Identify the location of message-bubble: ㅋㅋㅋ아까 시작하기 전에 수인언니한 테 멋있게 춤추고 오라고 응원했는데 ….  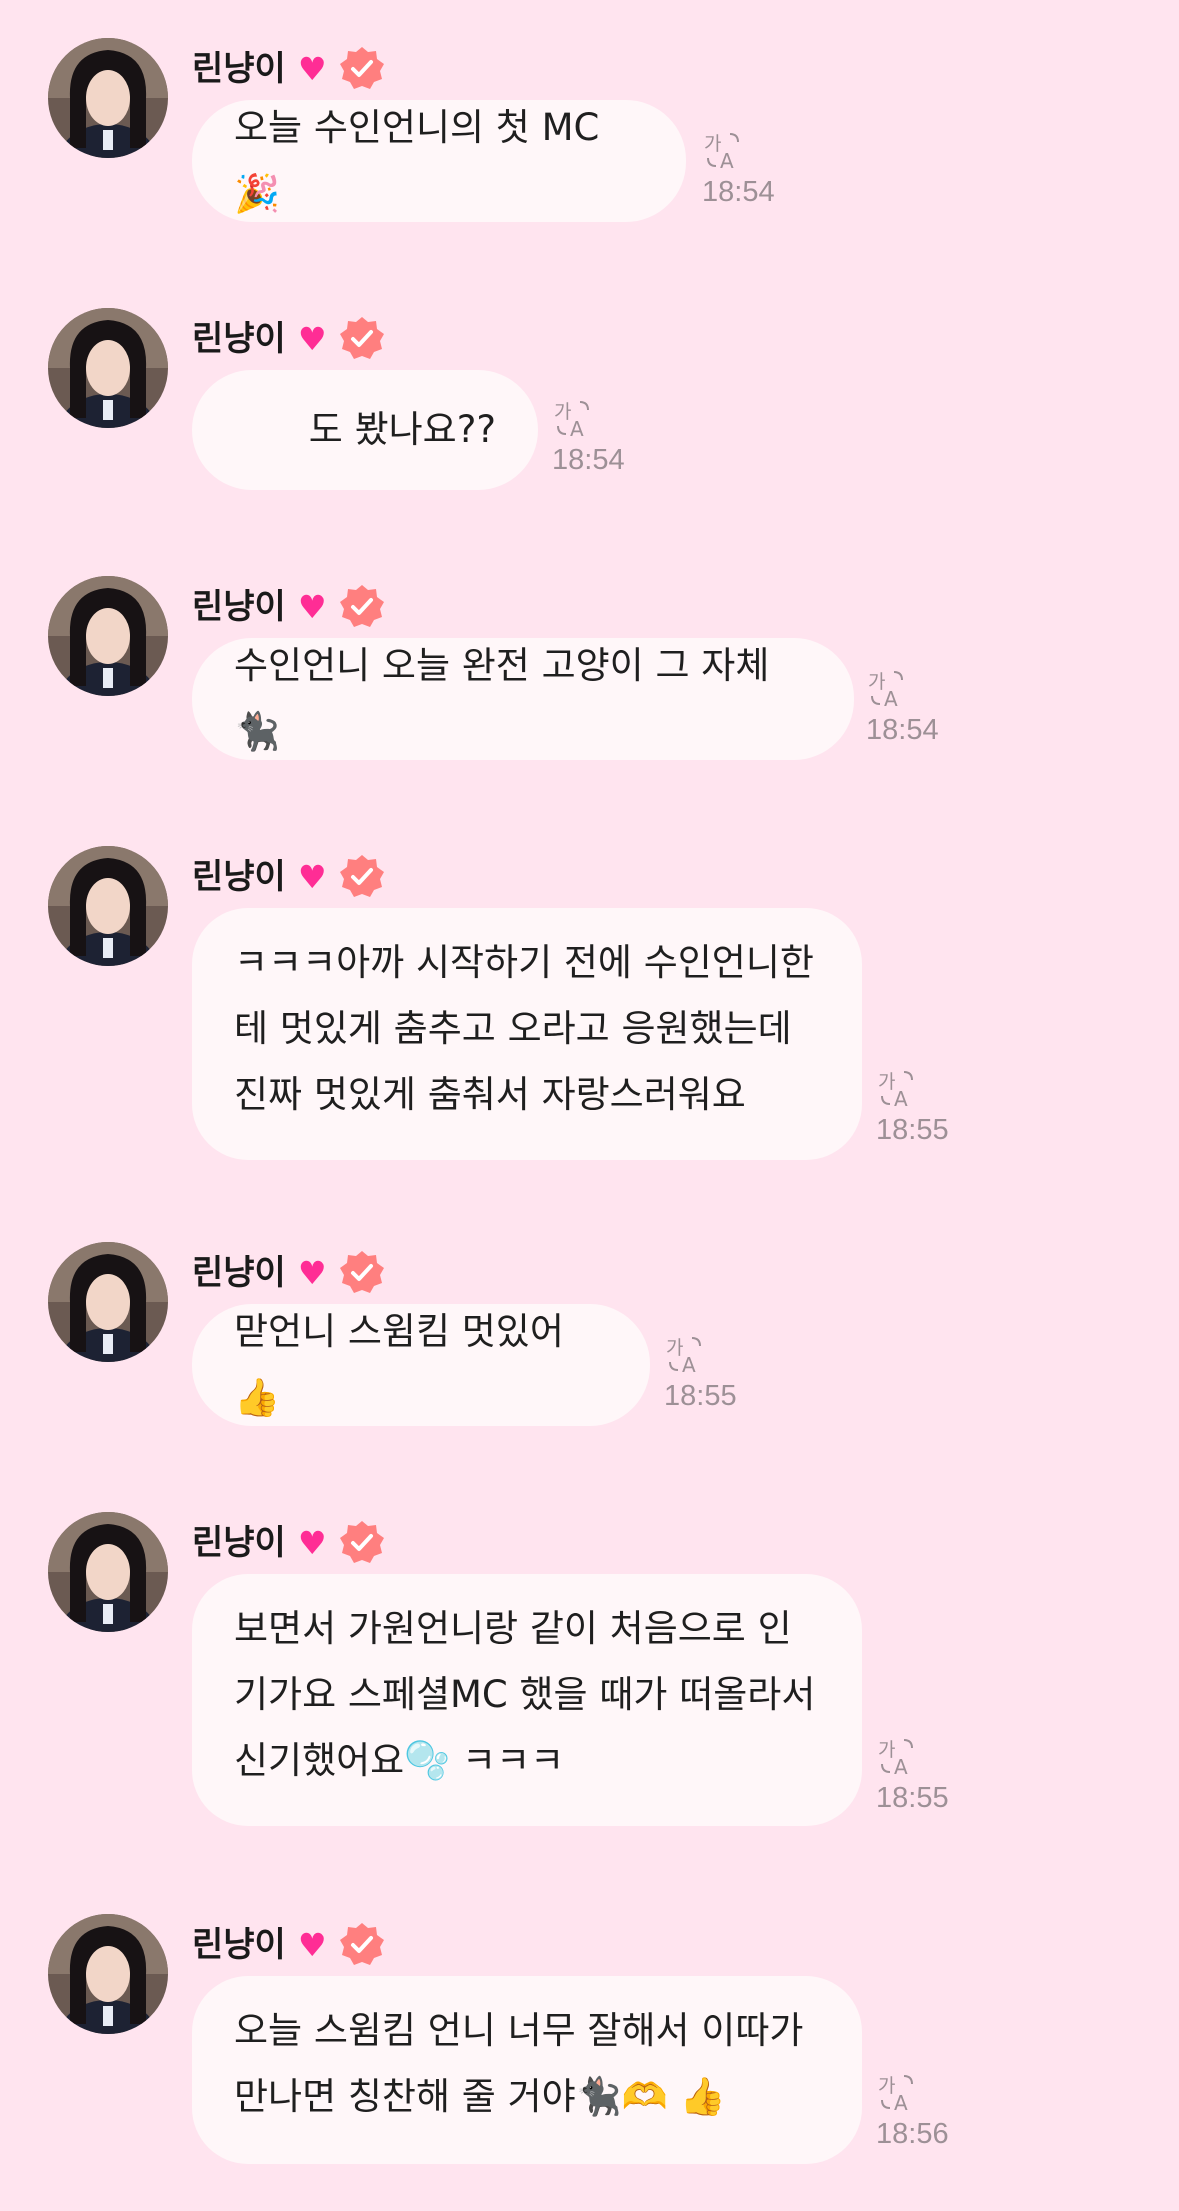
(527, 1034).